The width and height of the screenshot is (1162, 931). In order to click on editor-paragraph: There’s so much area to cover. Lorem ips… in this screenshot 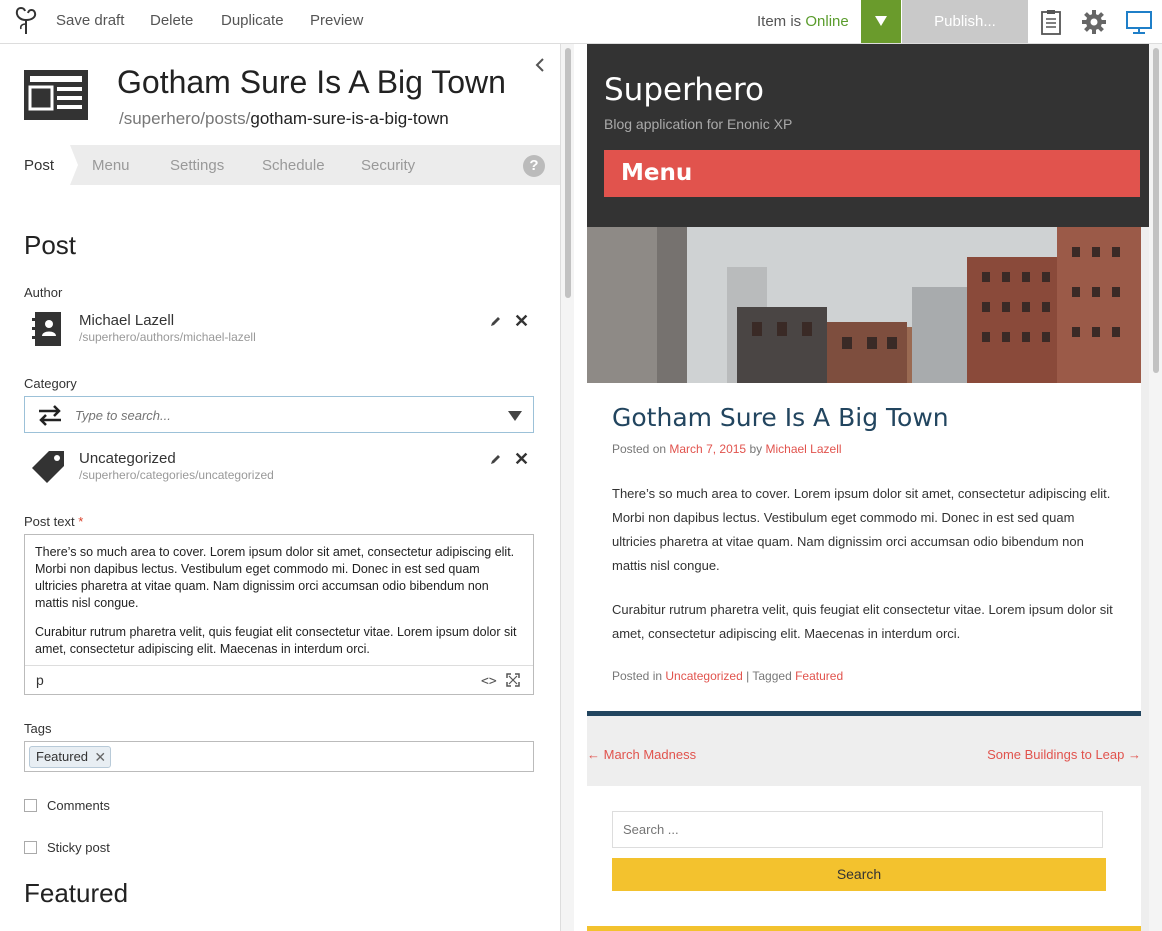, I will do `click(280, 578)`.